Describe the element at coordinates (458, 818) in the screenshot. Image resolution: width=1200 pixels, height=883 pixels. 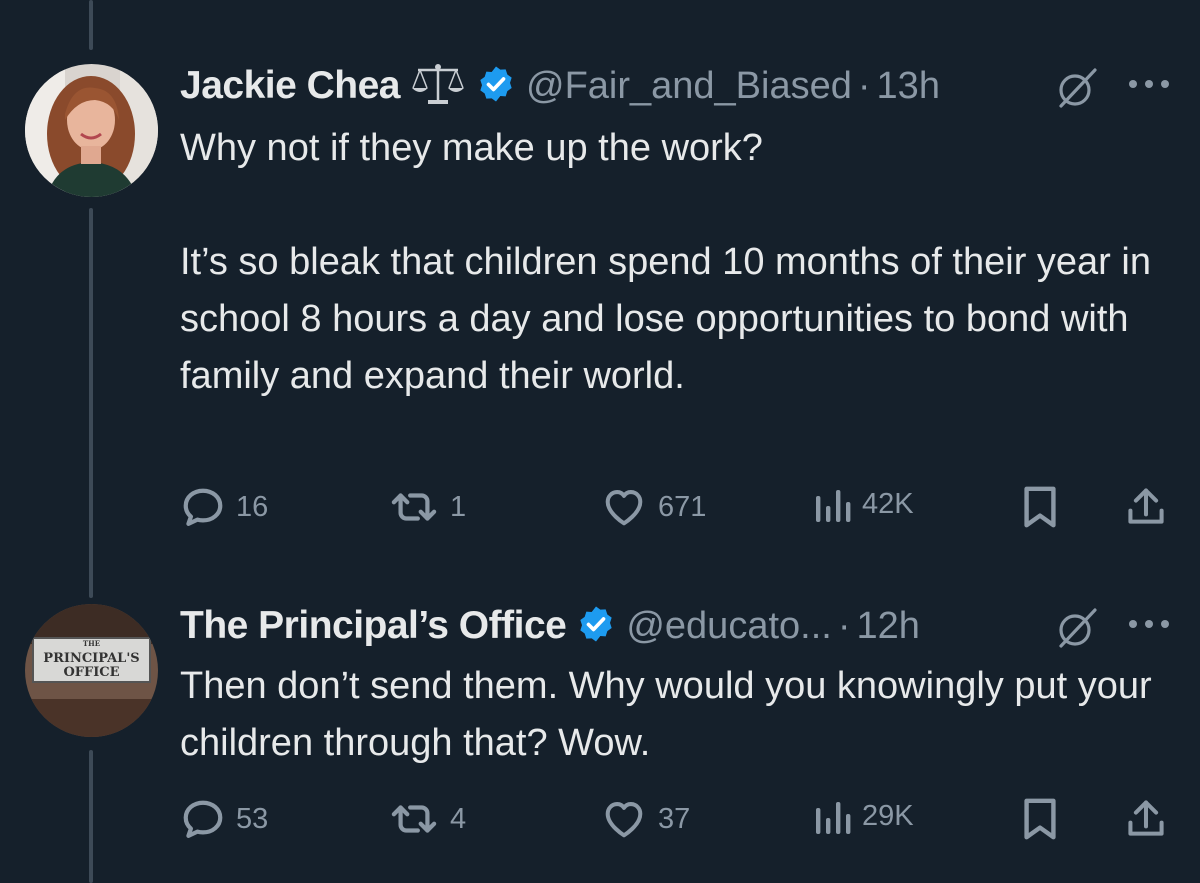
I see `repost-count: 4` at that location.